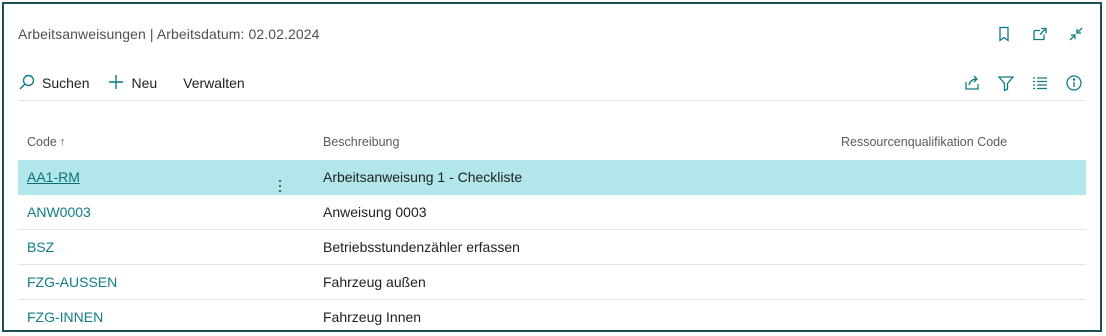 This screenshot has width=1106, height=336. I want to click on table-row: ANW0003 Anweisung 0003, so click(552, 212).